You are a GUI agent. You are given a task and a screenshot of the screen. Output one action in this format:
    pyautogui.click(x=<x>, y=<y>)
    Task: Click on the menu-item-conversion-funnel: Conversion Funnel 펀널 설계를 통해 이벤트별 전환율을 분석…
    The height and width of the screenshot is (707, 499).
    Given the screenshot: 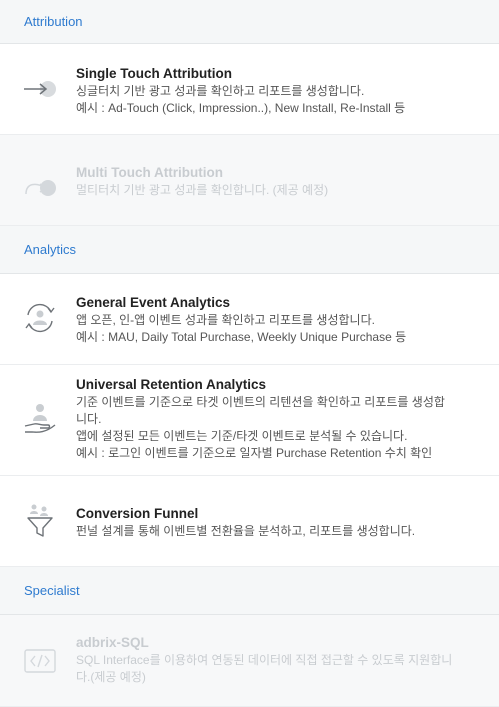 What is the action you would take?
    pyautogui.click(x=249, y=521)
    